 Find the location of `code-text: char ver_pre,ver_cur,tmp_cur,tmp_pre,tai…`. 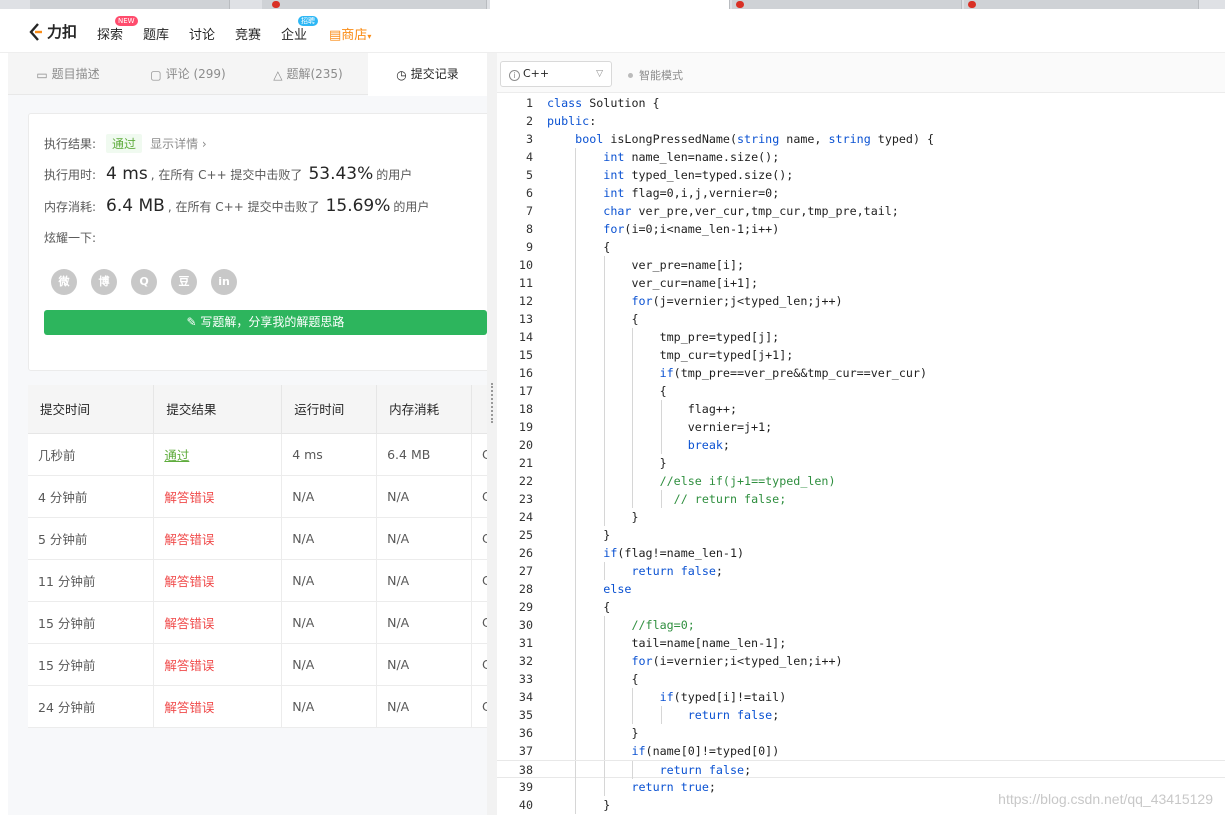

code-text: char ver_pre,ver_cur,tmp_cur,tmp_pre,tai… is located at coordinates (751, 211).